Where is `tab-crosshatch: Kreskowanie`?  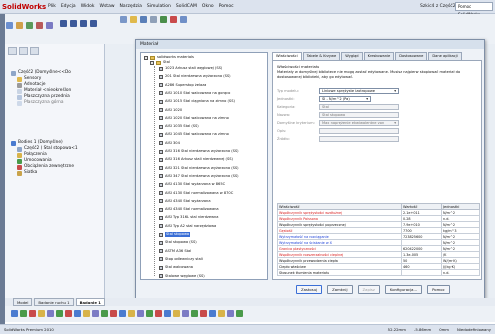 tab-crosshatch: Kreskowanie is located at coordinates (379, 56).